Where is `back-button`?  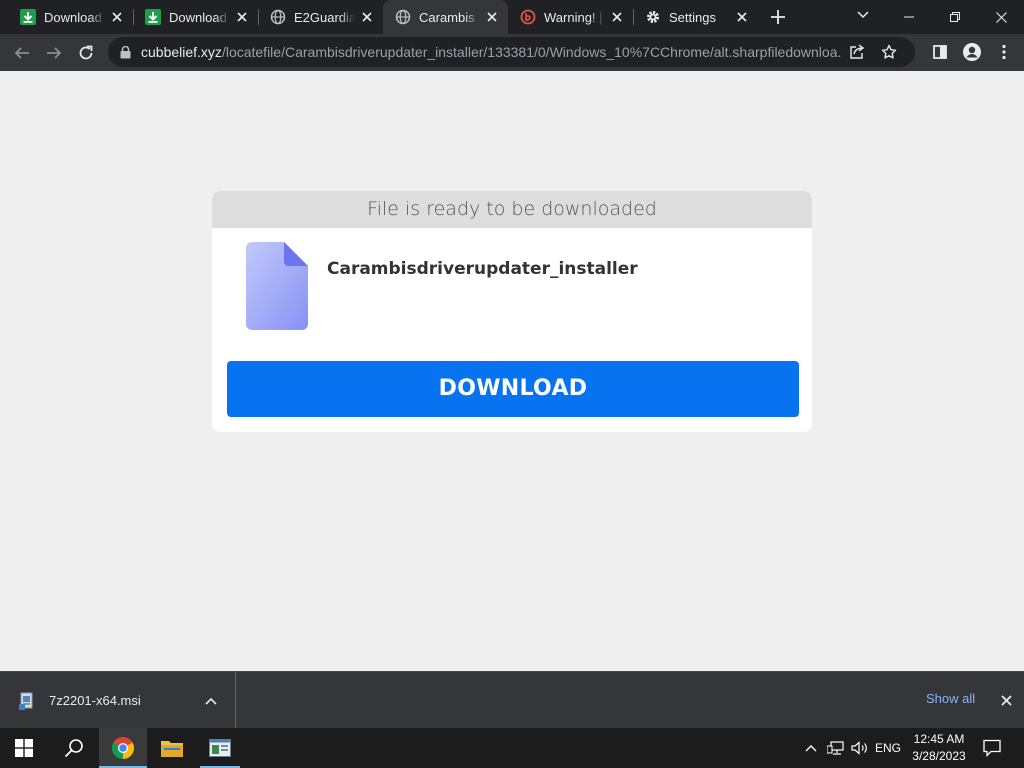
back-button is located at coordinates (22, 53).